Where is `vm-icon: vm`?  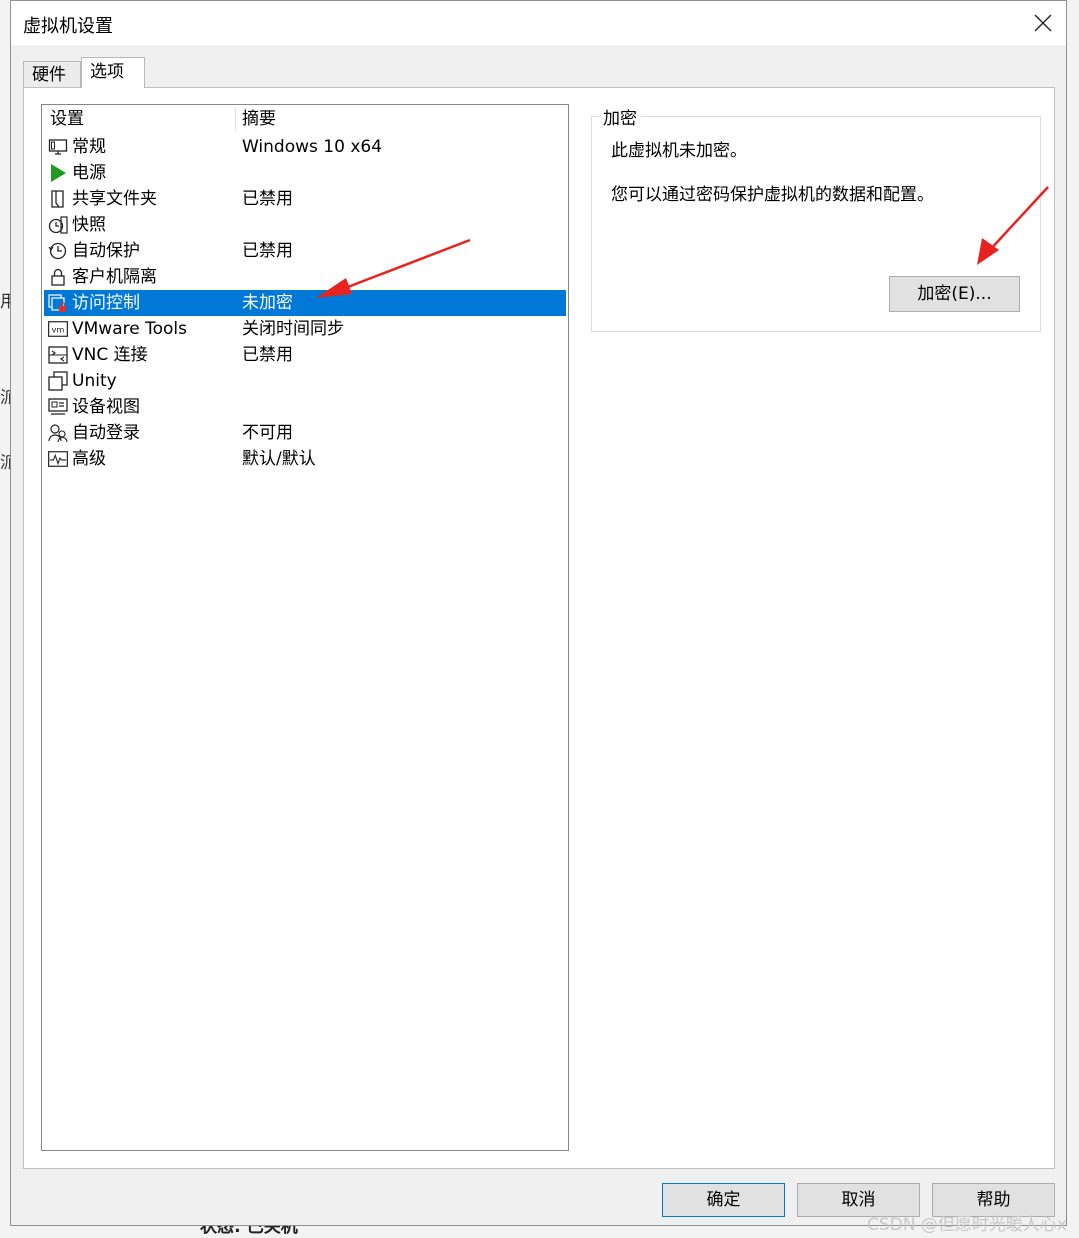 vm-icon: vm is located at coordinates (58, 329).